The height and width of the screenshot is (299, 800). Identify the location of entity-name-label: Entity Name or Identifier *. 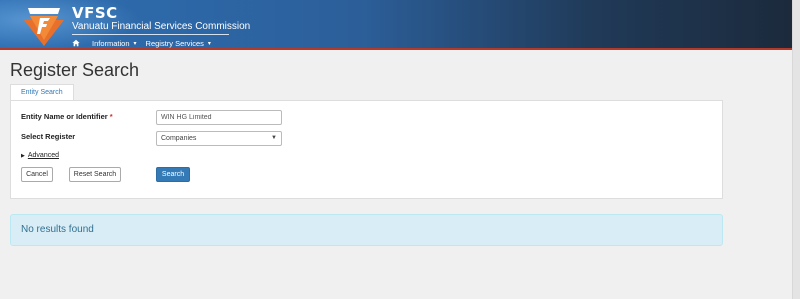
(67, 116).